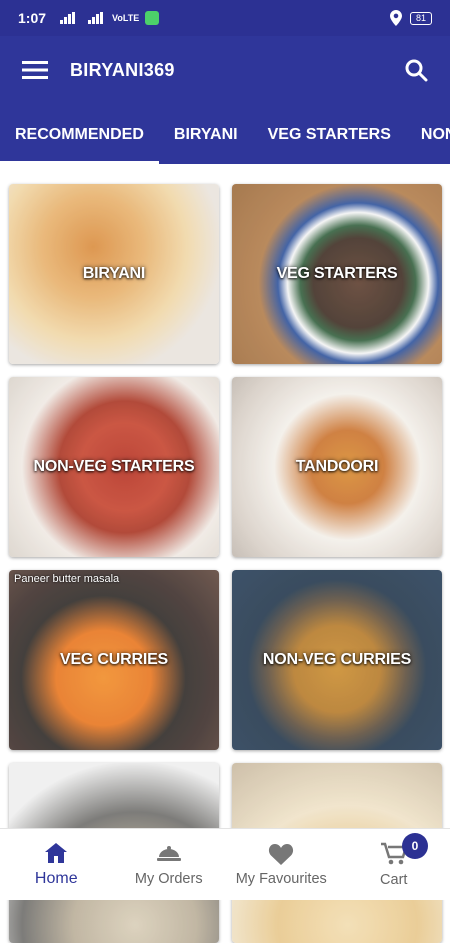 The width and height of the screenshot is (450, 943). What do you see at coordinates (281, 854) in the screenshot?
I see `heart-icon` at bounding box center [281, 854].